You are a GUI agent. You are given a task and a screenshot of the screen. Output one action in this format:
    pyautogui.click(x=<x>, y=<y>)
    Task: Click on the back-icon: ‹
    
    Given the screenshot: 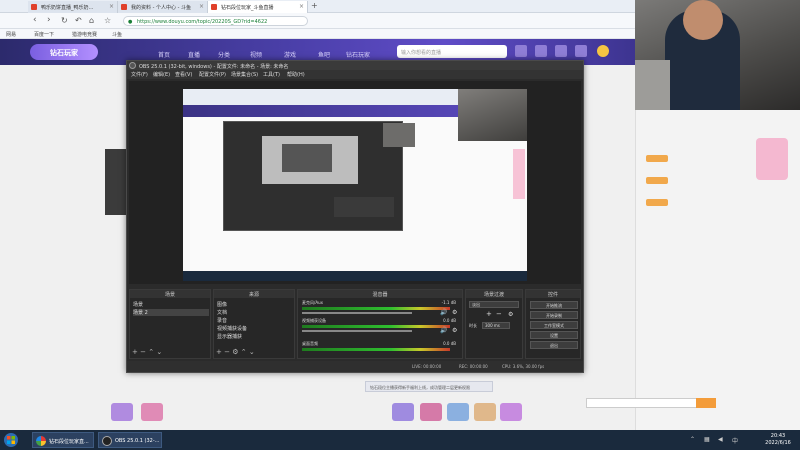 What is the action you would take?
    pyautogui.click(x=35, y=20)
    